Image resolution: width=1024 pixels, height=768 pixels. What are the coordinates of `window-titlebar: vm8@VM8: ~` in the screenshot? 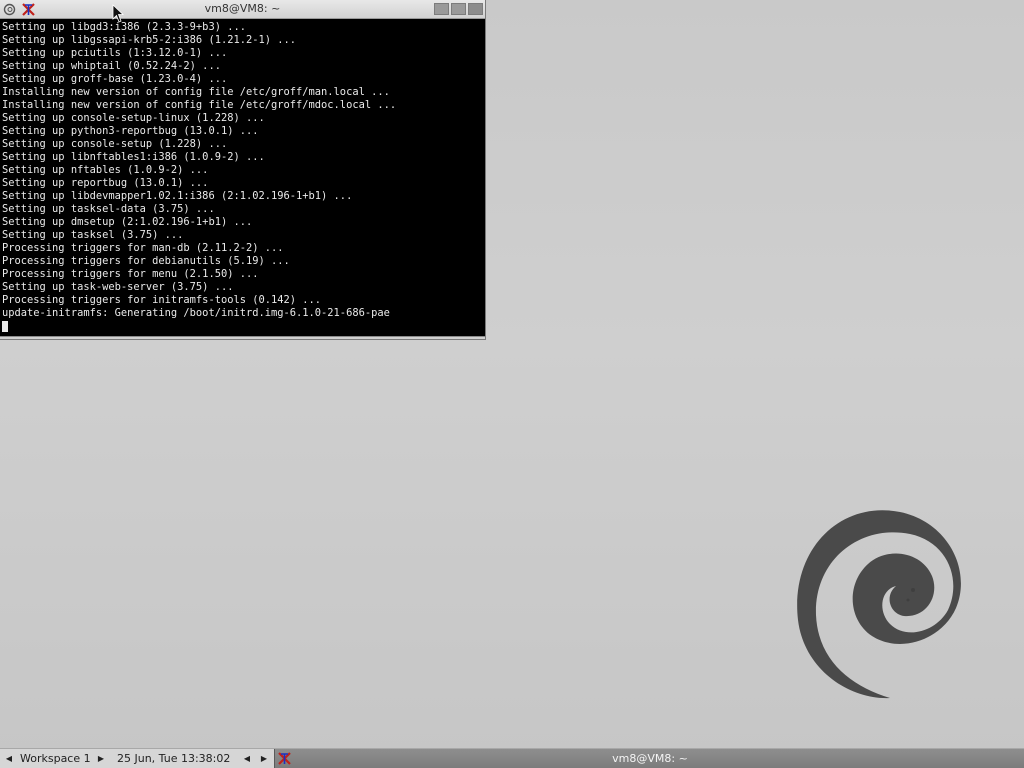 It's located at (242, 9).